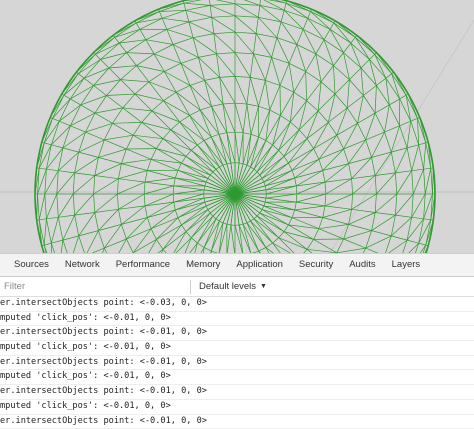  Describe the element at coordinates (233, 286) in the screenshot. I see `log-levels-dropdown: Default levels ▼` at that location.